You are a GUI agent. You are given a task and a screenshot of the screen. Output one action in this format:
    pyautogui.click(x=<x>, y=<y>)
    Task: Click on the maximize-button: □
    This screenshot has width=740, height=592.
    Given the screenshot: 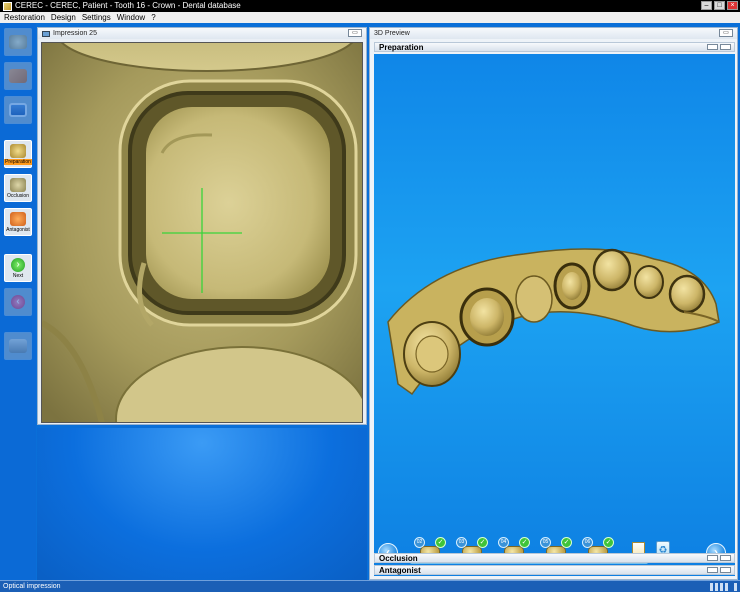 What is the action you would take?
    pyautogui.click(x=719, y=5)
    